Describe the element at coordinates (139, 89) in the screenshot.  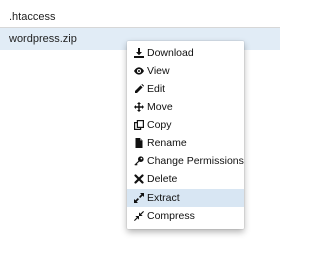
I see `pencil-icon` at that location.